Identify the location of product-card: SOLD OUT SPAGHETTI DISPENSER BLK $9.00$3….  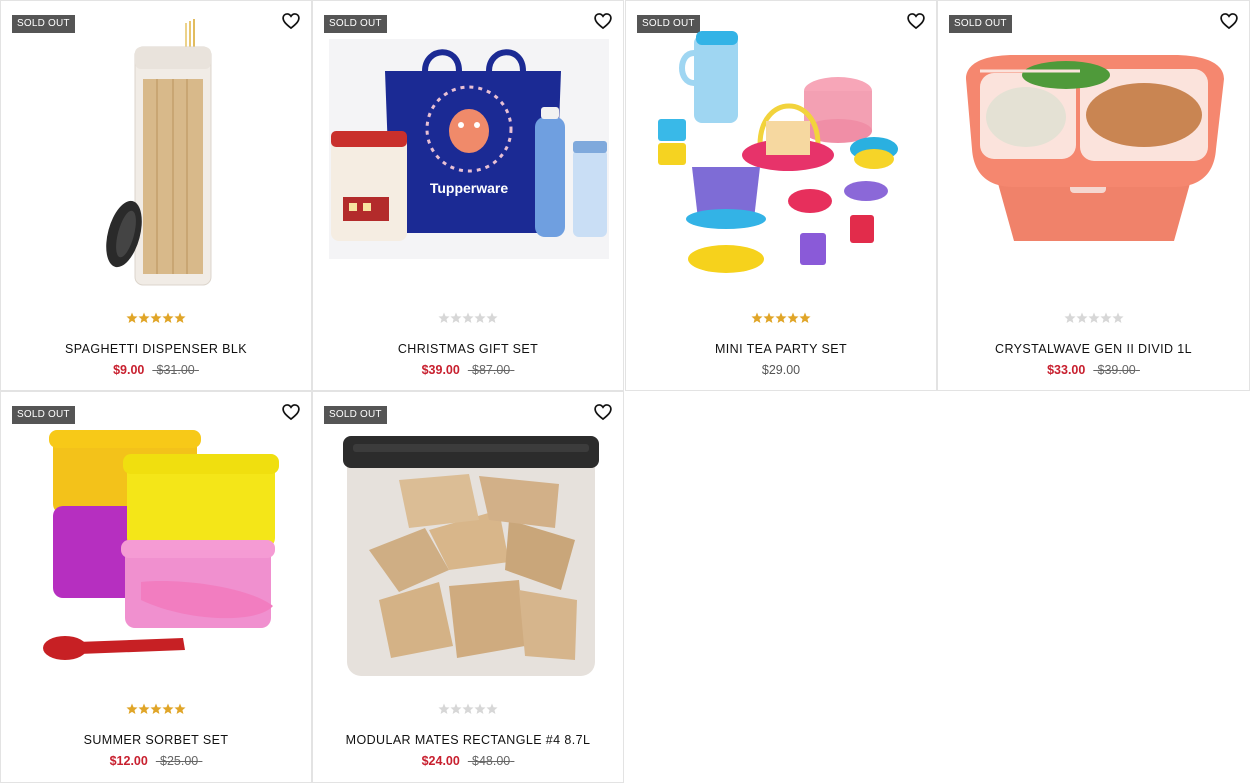
(156, 195).